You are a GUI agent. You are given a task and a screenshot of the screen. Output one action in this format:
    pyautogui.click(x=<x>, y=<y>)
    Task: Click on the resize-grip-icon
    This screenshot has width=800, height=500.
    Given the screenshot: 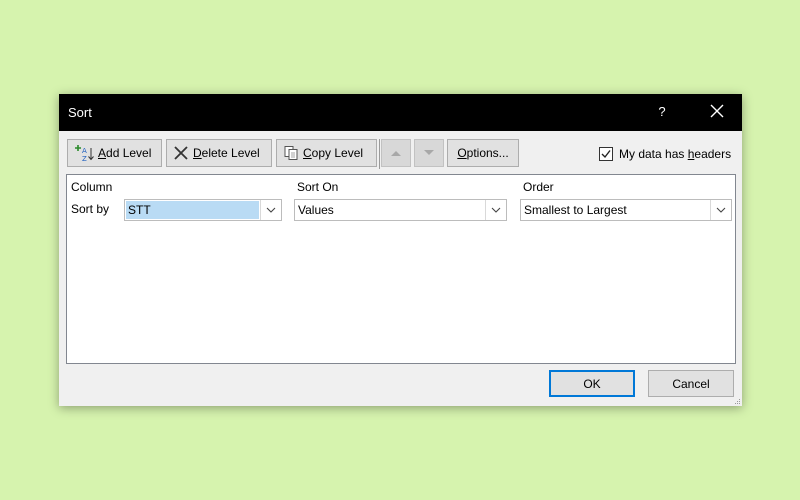 What is the action you would take?
    pyautogui.click(x=737, y=401)
    